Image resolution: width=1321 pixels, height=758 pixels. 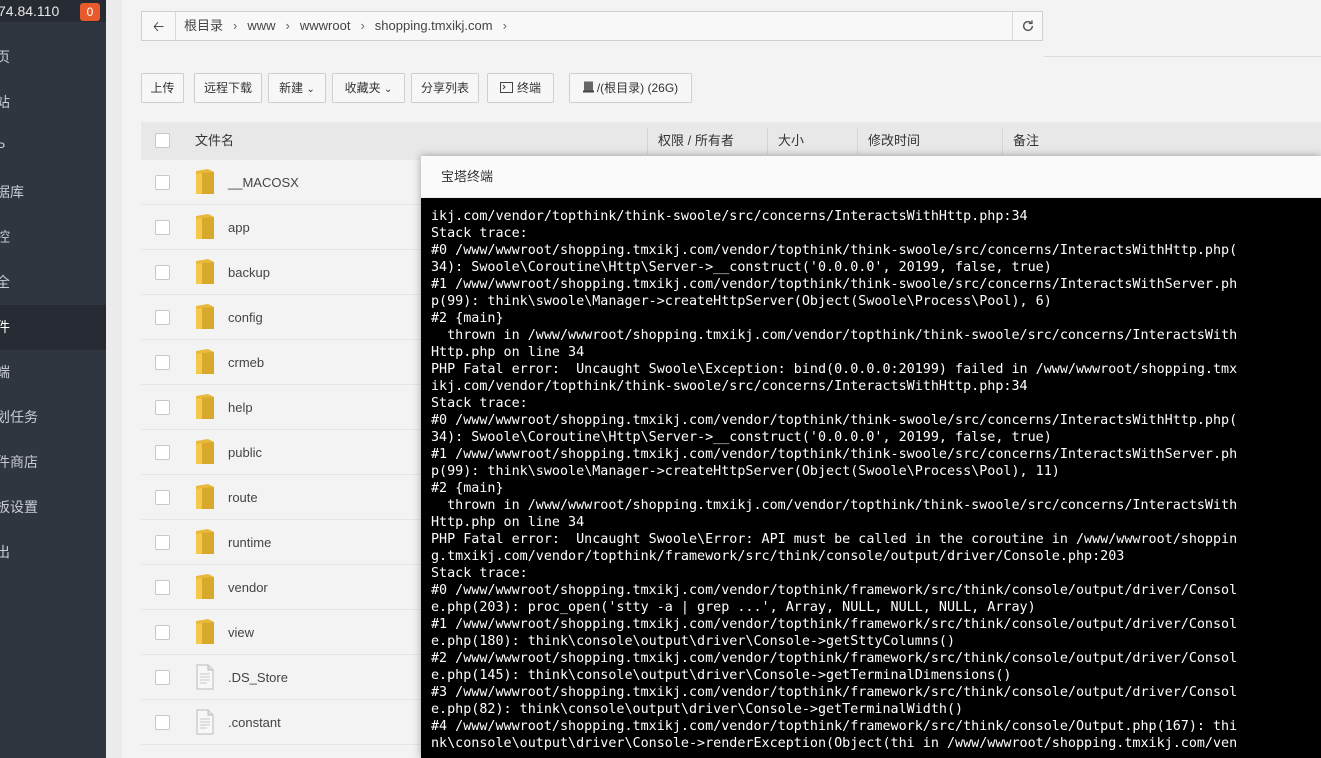 What do you see at coordinates (3, 147) in the screenshot?
I see `sidebar-item-label: P` at bounding box center [3, 147].